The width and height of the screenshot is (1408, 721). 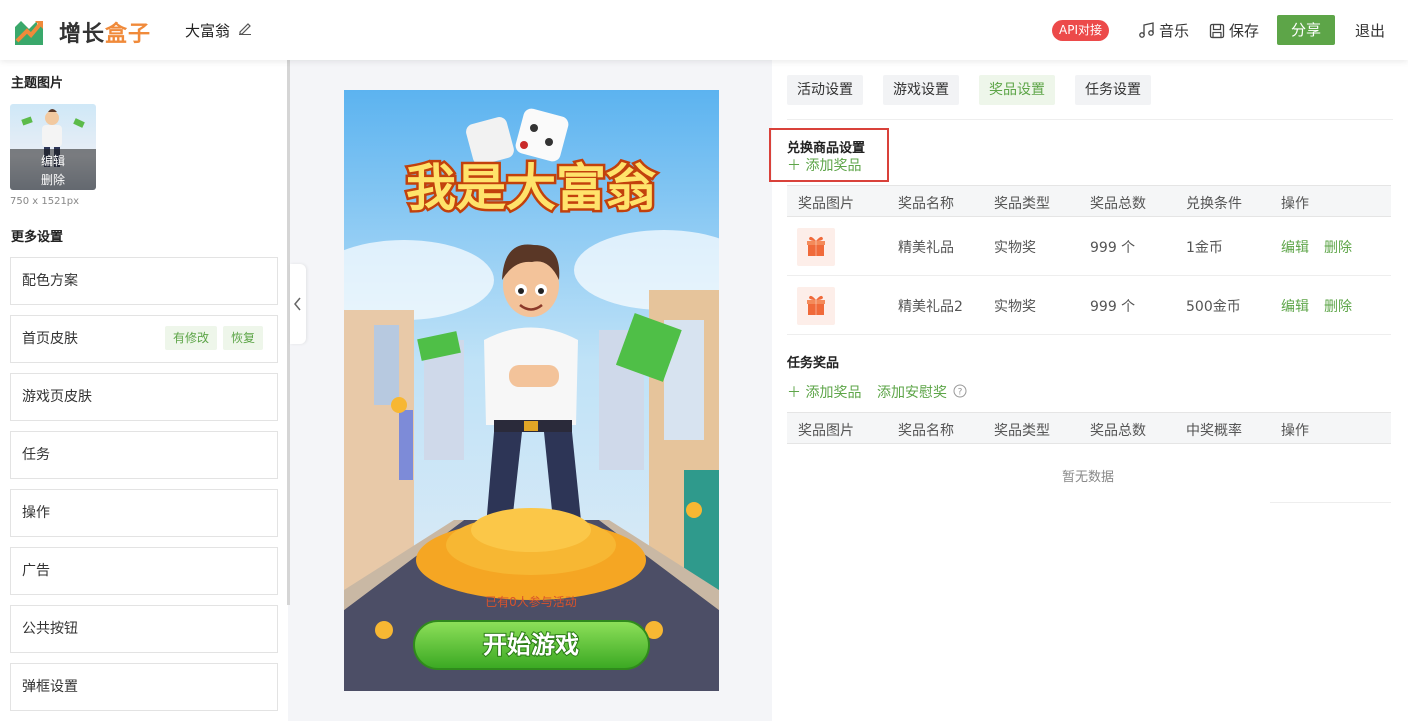 What do you see at coordinates (144, 281) in the screenshot?
I see `menu-item-color-scheme: 配色方案` at bounding box center [144, 281].